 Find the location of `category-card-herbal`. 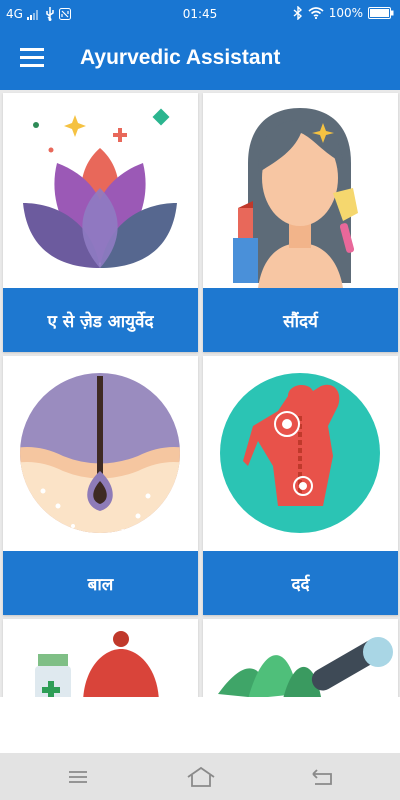

category-card-herbal is located at coordinates (300, 658).